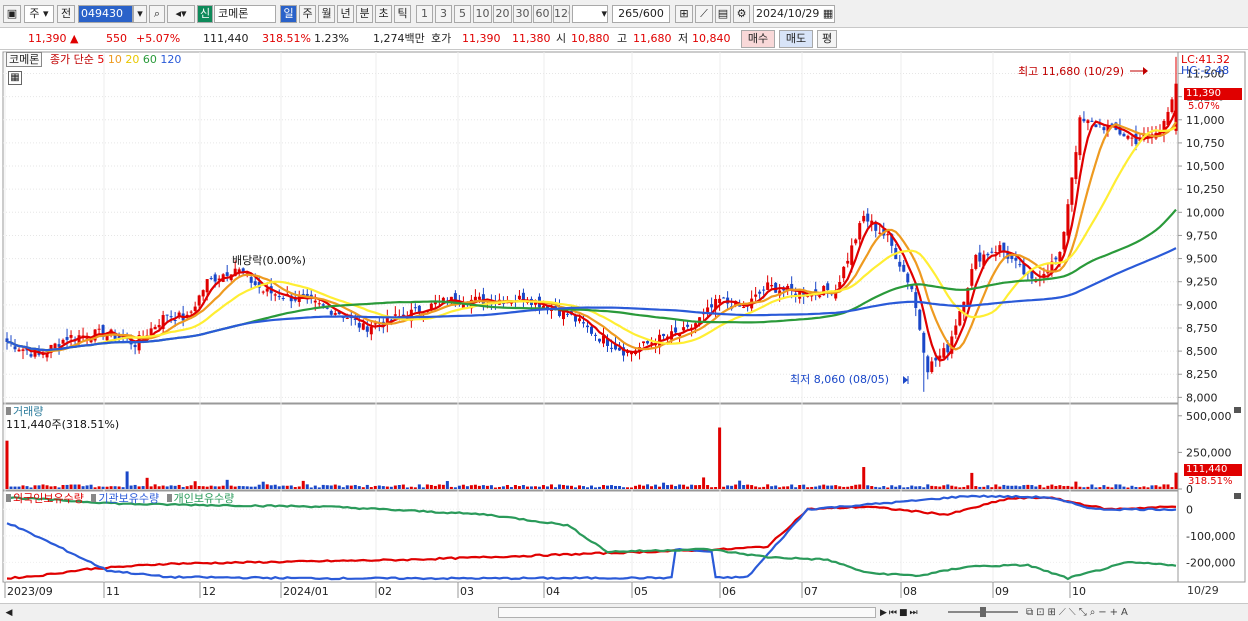 The width and height of the screenshot is (1248, 621). What do you see at coordinates (128, 498) in the screenshot?
I see `legend-institution-holdings: 기관보유수량` at bounding box center [128, 498].